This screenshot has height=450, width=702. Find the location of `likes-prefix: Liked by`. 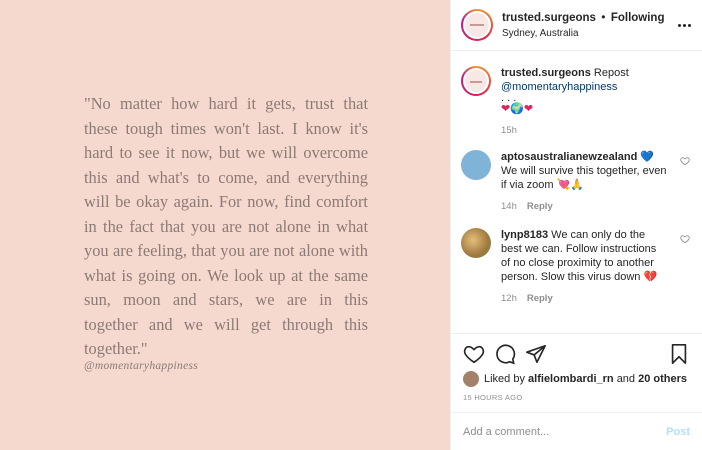

likes-prefix: Liked by is located at coordinates (504, 379).